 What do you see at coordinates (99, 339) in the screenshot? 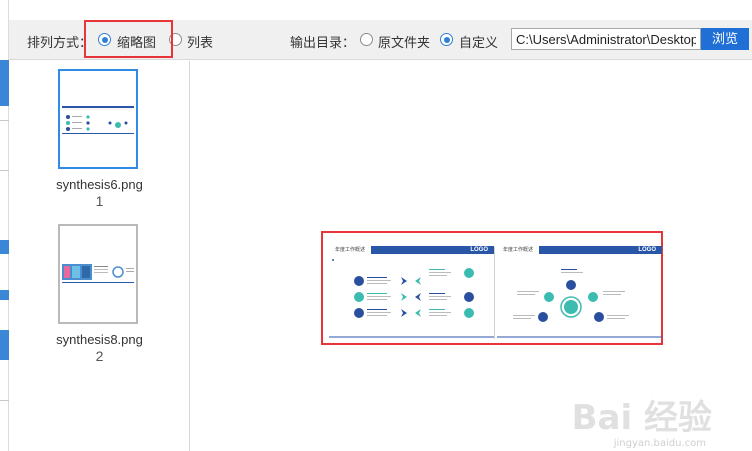
I see `thumbnail-filename: synthesis8.png` at bounding box center [99, 339].